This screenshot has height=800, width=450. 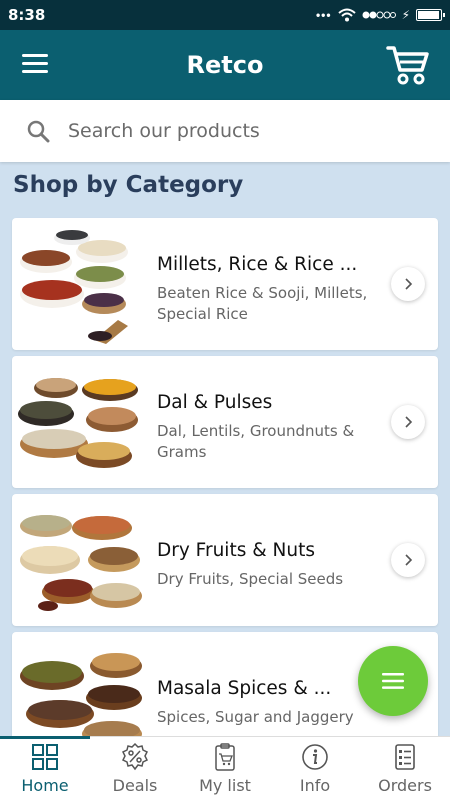 What do you see at coordinates (408, 65) in the screenshot?
I see `cart-icon` at bounding box center [408, 65].